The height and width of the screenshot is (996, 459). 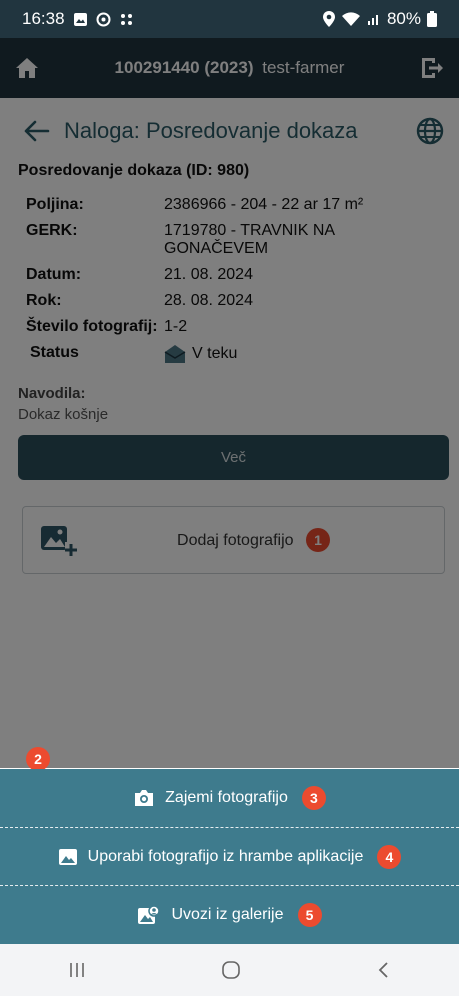 I want to click on system-nav-bar, so click(x=229, y=970).